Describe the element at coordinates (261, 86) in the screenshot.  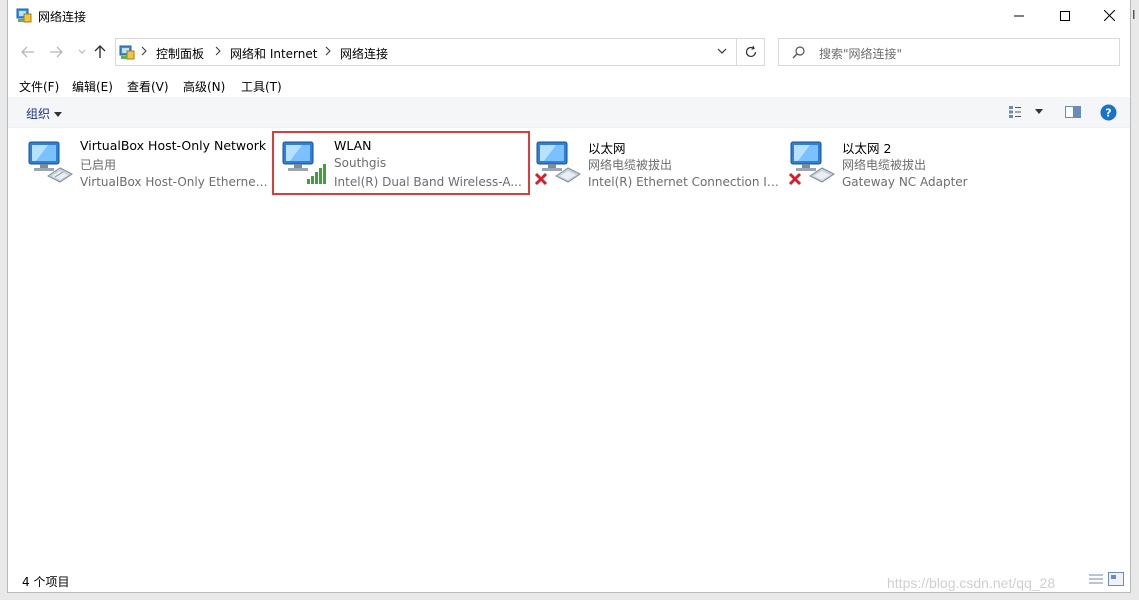
I see `menu-tools: 工具(T)` at that location.